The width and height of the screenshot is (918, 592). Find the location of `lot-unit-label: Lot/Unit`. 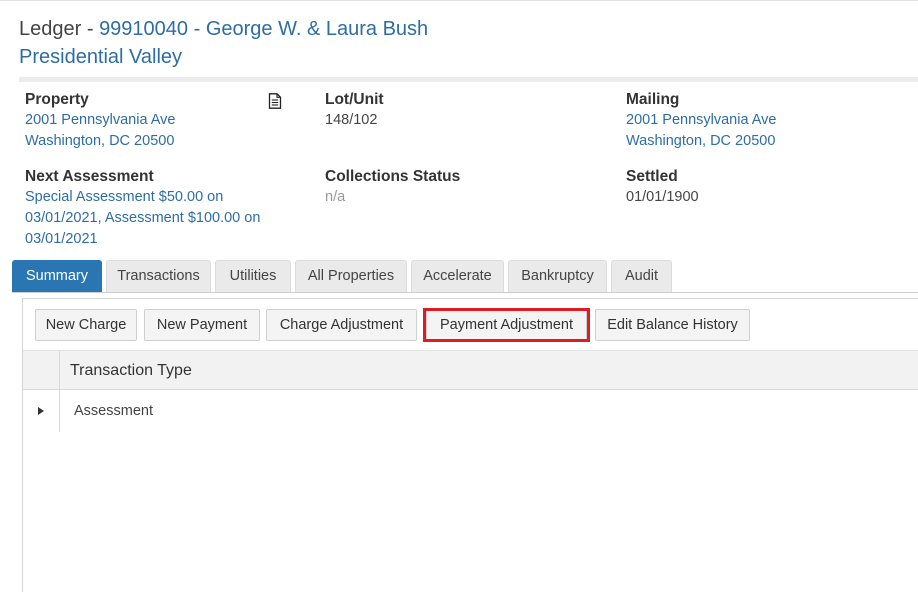

lot-unit-label: Lot/Unit is located at coordinates (354, 99).